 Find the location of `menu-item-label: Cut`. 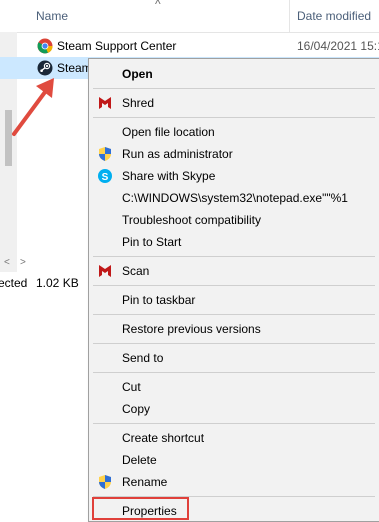

menu-item-label: Cut is located at coordinates (131, 387).